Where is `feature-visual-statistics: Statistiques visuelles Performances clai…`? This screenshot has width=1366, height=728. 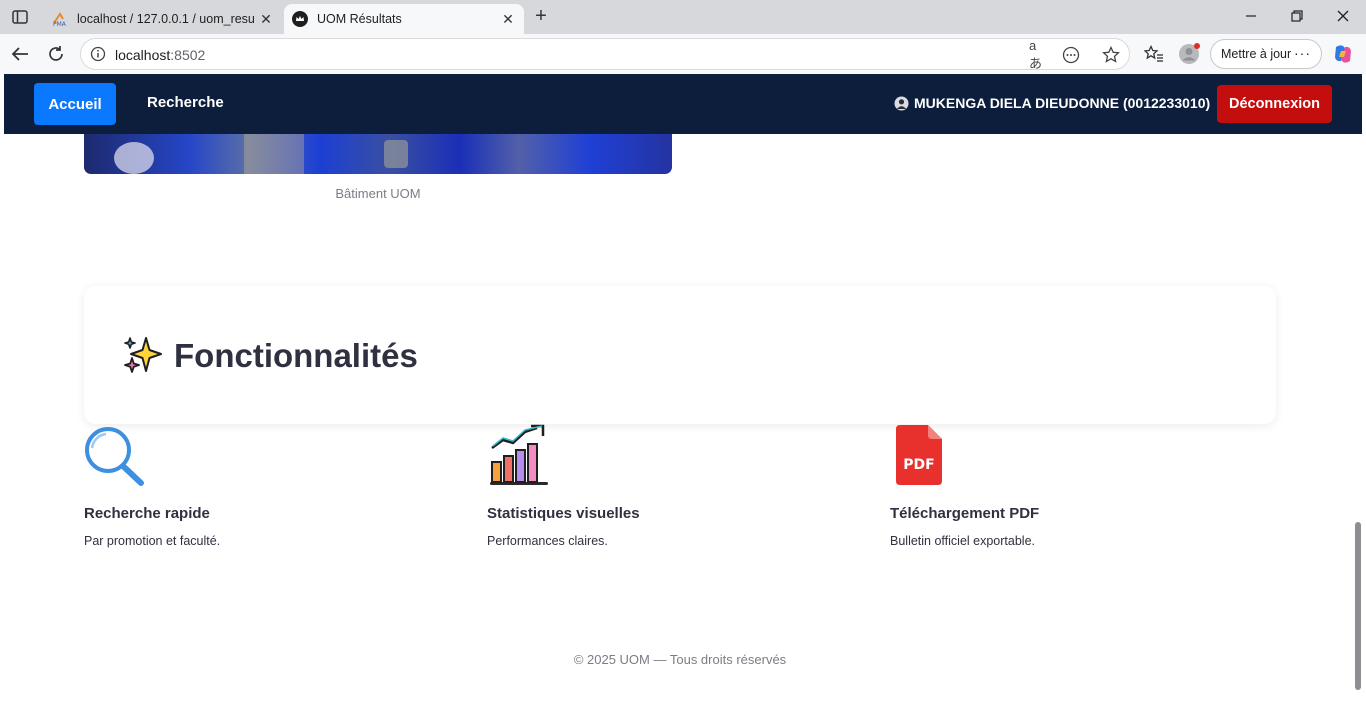 feature-visual-statistics: Statistiques visuelles Performances clai… is located at coordinates (667, 486).